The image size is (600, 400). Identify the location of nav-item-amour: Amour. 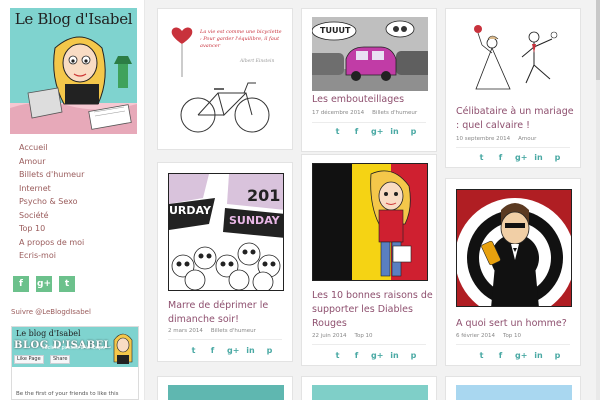
(51, 162).